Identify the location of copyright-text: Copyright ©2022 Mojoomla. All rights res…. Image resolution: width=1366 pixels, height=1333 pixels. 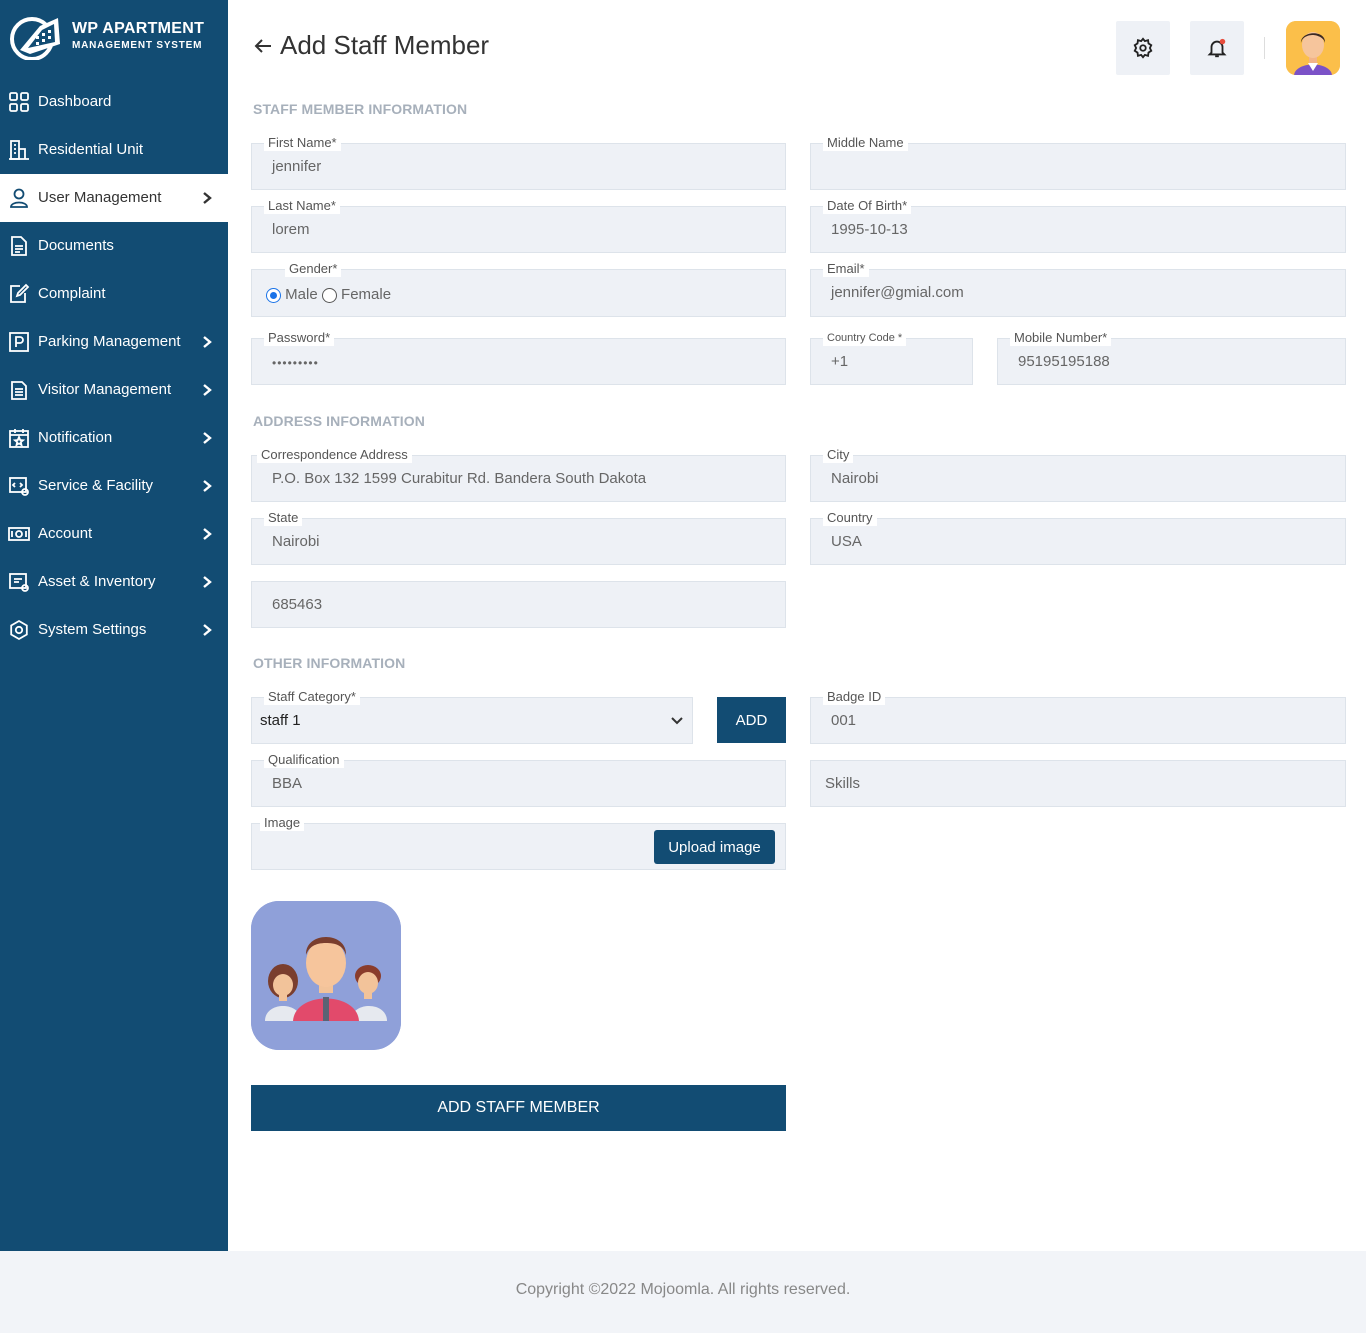
(683, 1289).